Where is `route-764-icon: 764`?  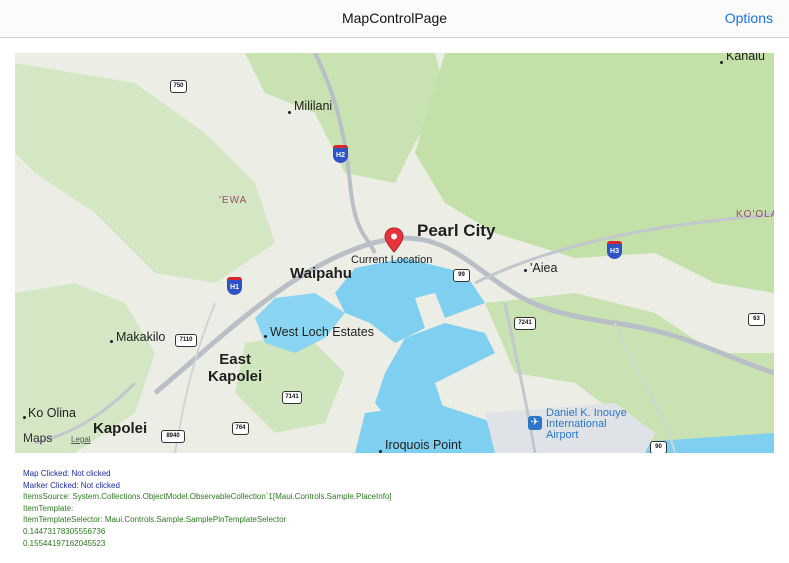 route-764-icon: 764 is located at coordinates (240, 428).